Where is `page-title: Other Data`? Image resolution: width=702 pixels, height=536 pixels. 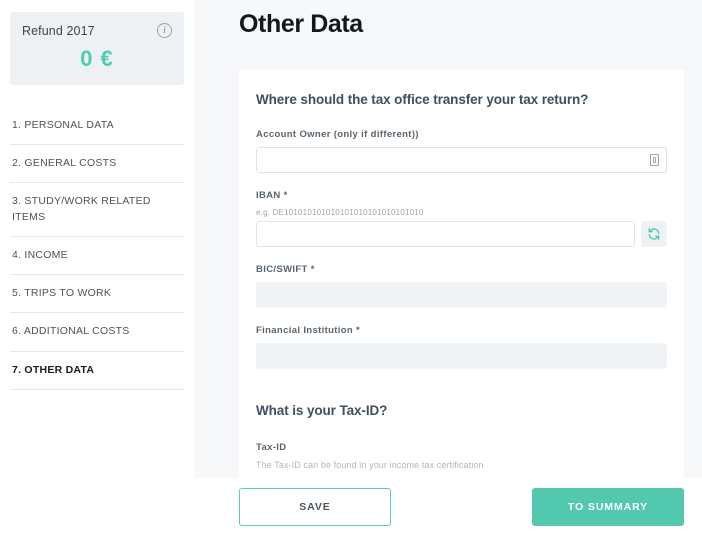 page-title: Other Data is located at coordinates (301, 24).